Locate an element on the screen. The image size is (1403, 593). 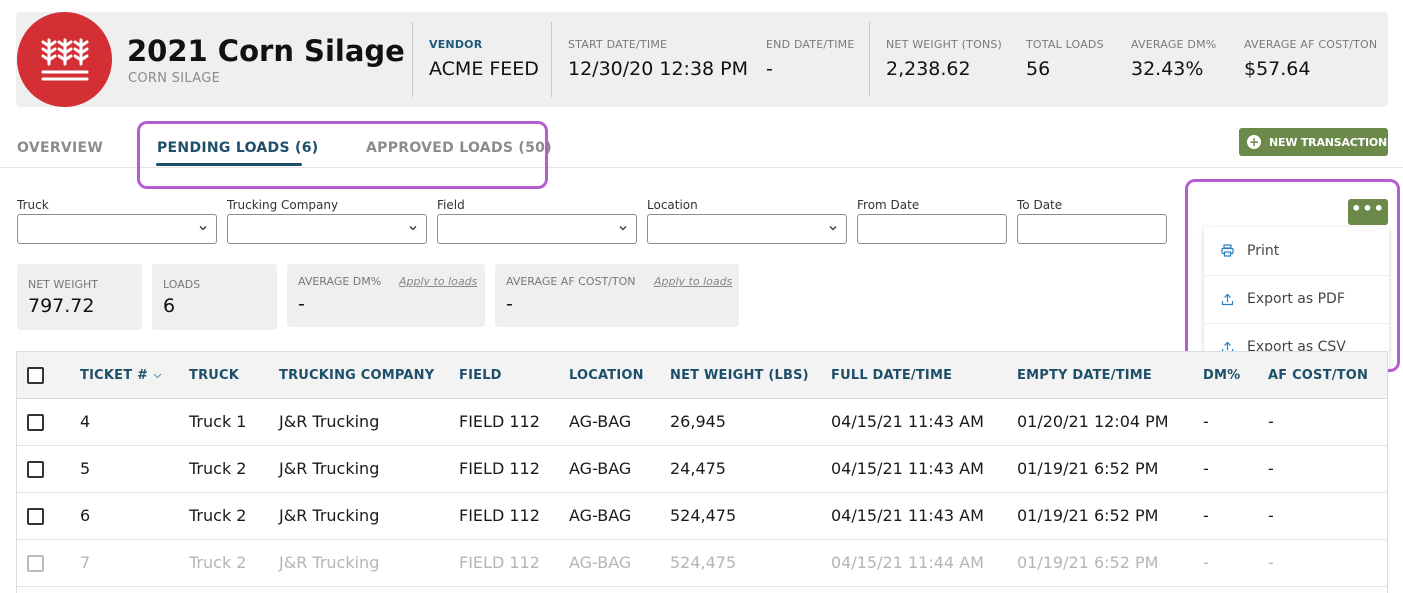
stat-start-date: START DATE/TIME 12/30/20 12:38 PM is located at coordinates (658, 59).